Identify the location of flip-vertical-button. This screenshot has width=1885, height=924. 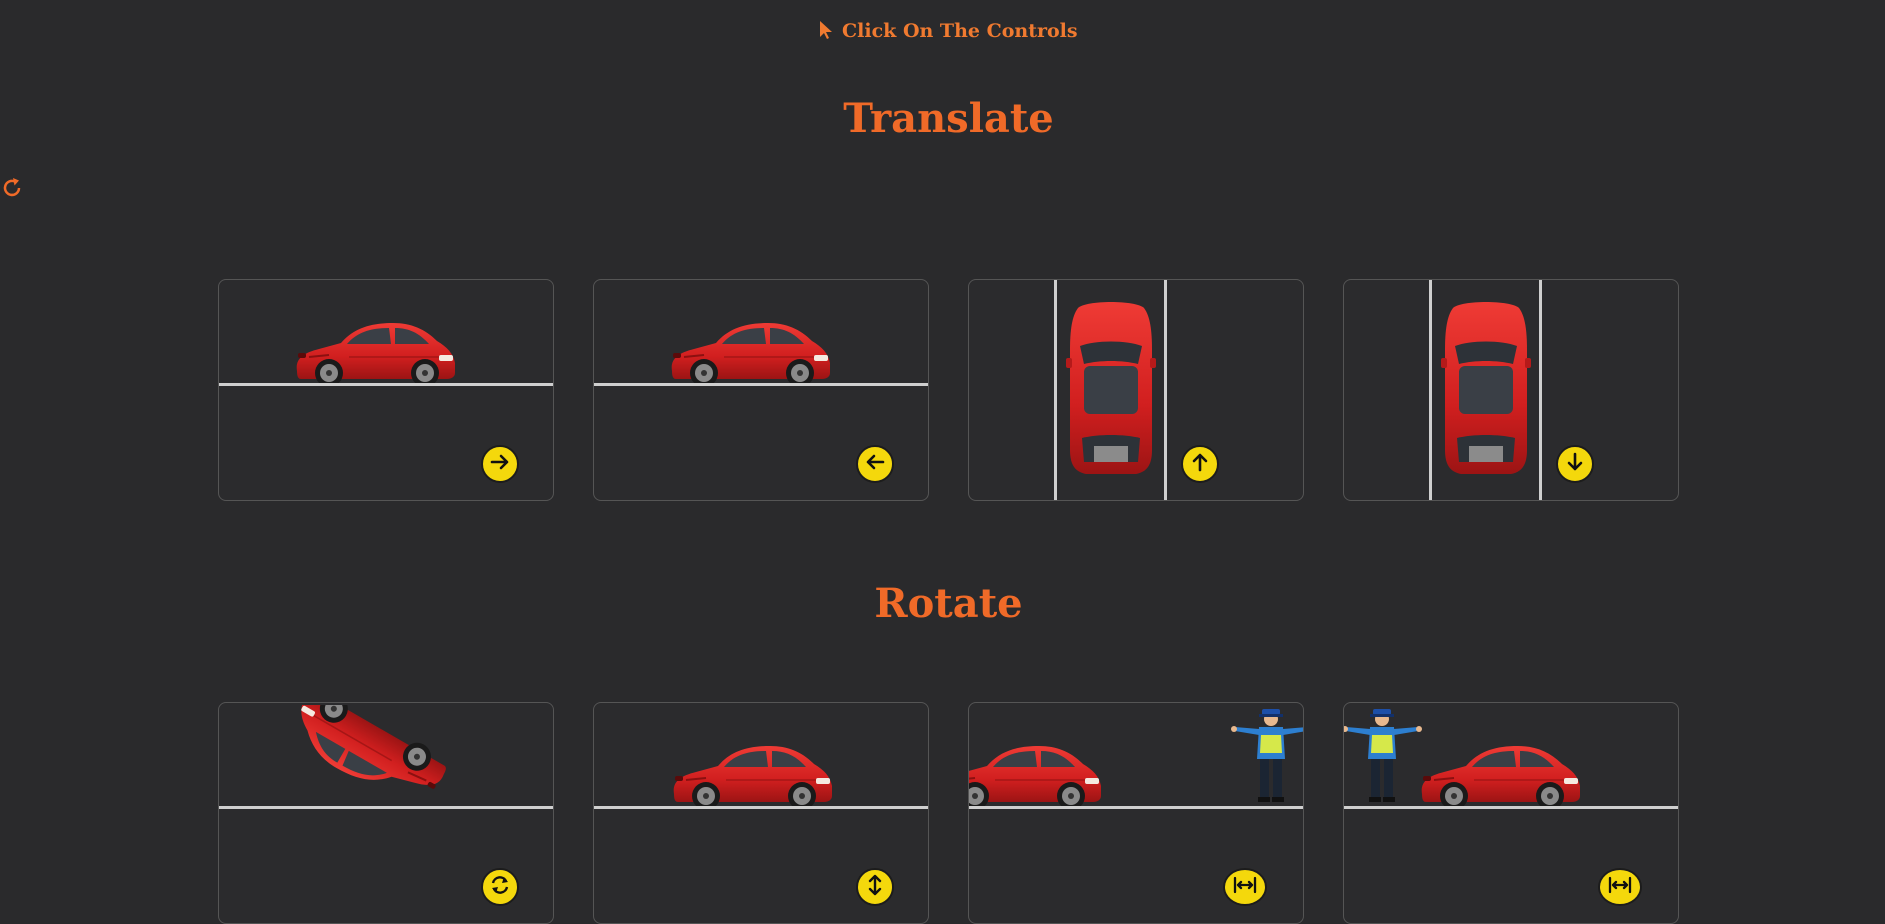
(875, 887).